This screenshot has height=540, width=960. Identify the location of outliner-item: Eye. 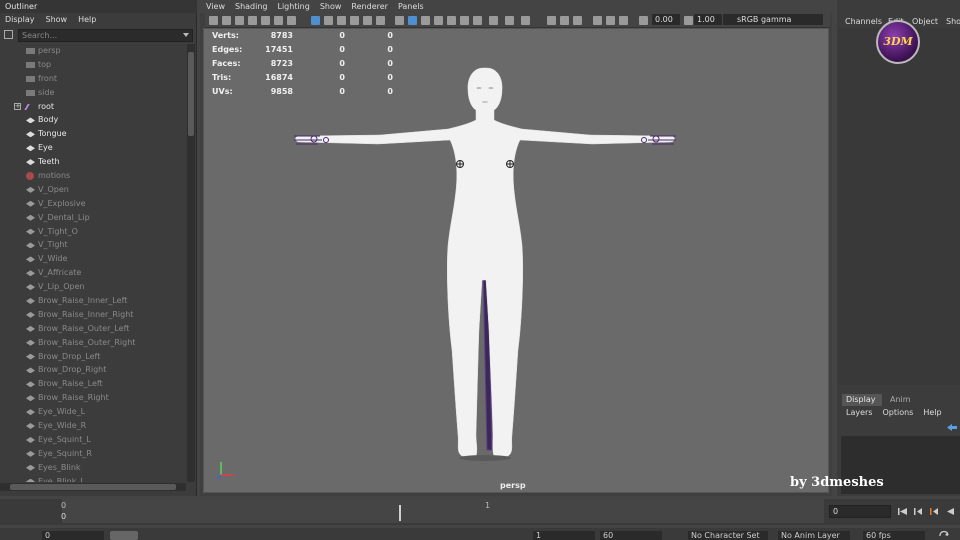
(93, 148).